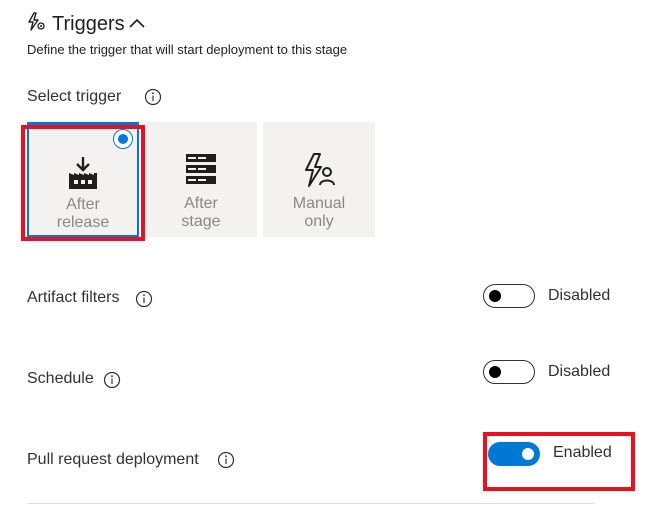 The height and width of the screenshot is (516, 661). I want to click on pull-request-deployment-label: Pull request deployment, so click(113, 459).